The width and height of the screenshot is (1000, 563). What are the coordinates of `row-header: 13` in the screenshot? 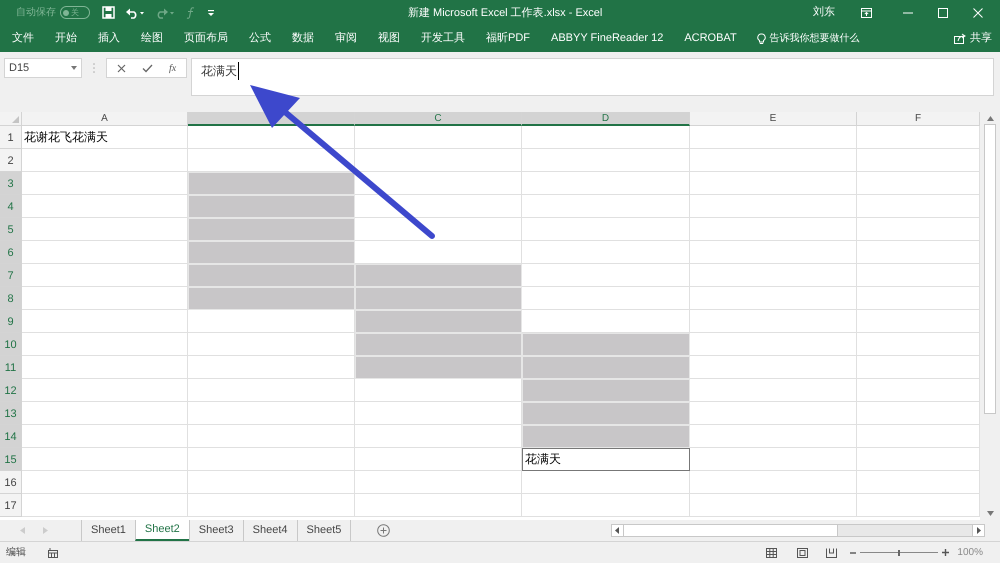 It's located at (11, 413).